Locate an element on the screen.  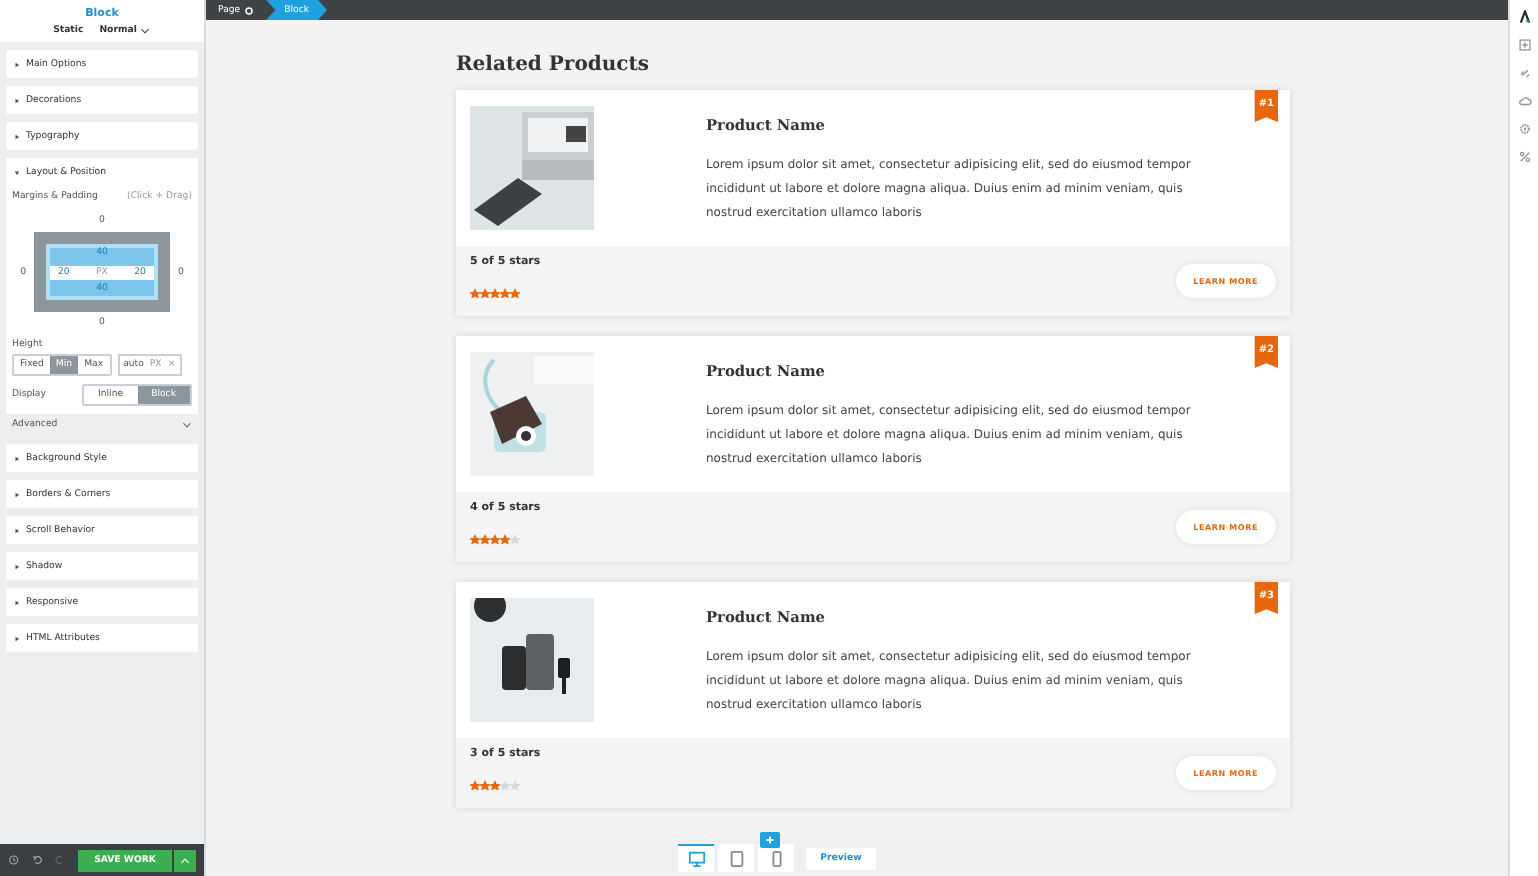
desktop-view-button is located at coordinates (696, 858).